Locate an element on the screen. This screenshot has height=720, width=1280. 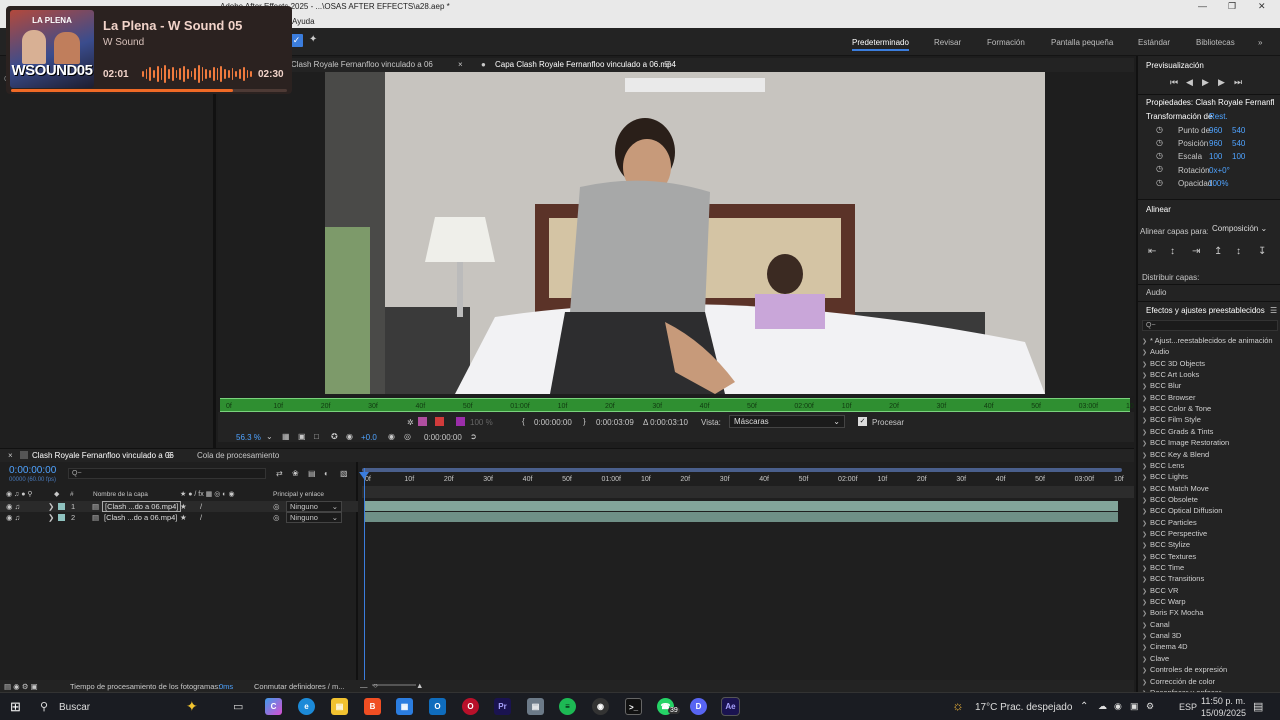
premiere-icon: Pr is located at coordinates (502, 706).